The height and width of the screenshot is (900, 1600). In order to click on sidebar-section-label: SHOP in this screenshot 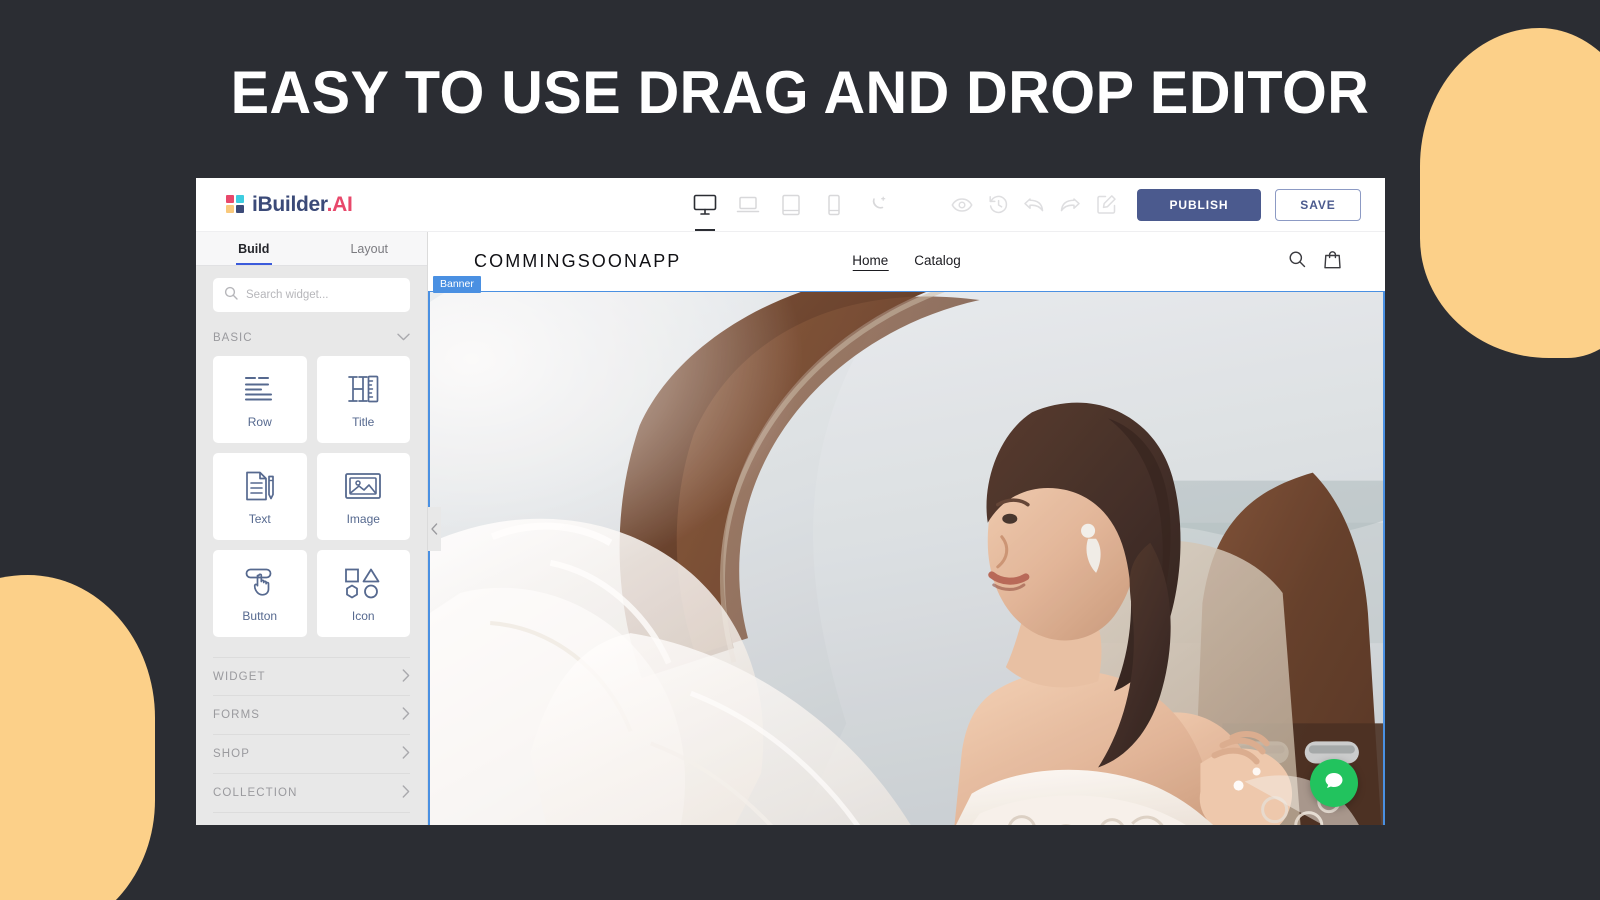, I will do `click(231, 754)`.